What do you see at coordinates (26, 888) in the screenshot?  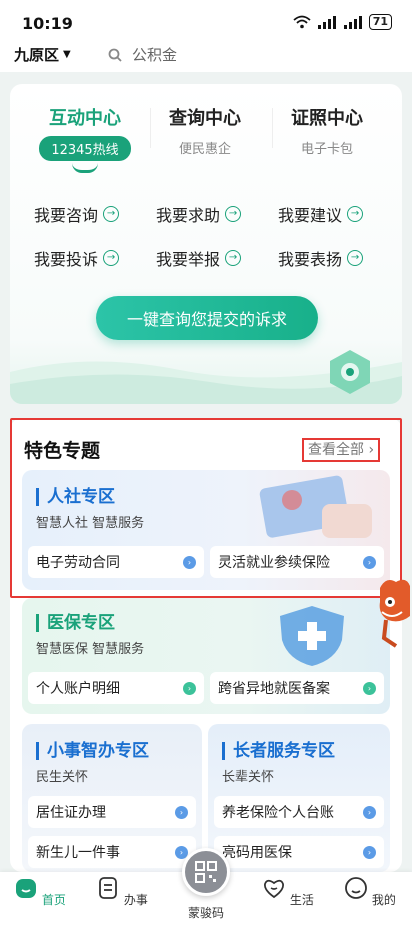 I see `home-icon` at bounding box center [26, 888].